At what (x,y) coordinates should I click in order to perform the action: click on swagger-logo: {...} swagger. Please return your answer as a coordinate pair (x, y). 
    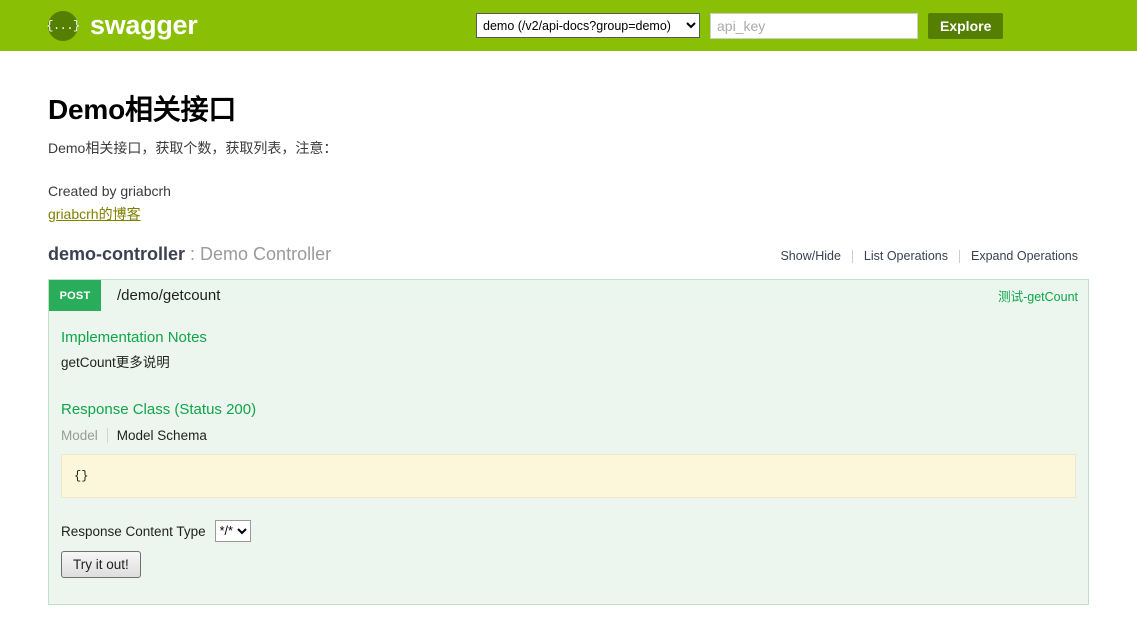
    Looking at the image, I should click on (122, 25).